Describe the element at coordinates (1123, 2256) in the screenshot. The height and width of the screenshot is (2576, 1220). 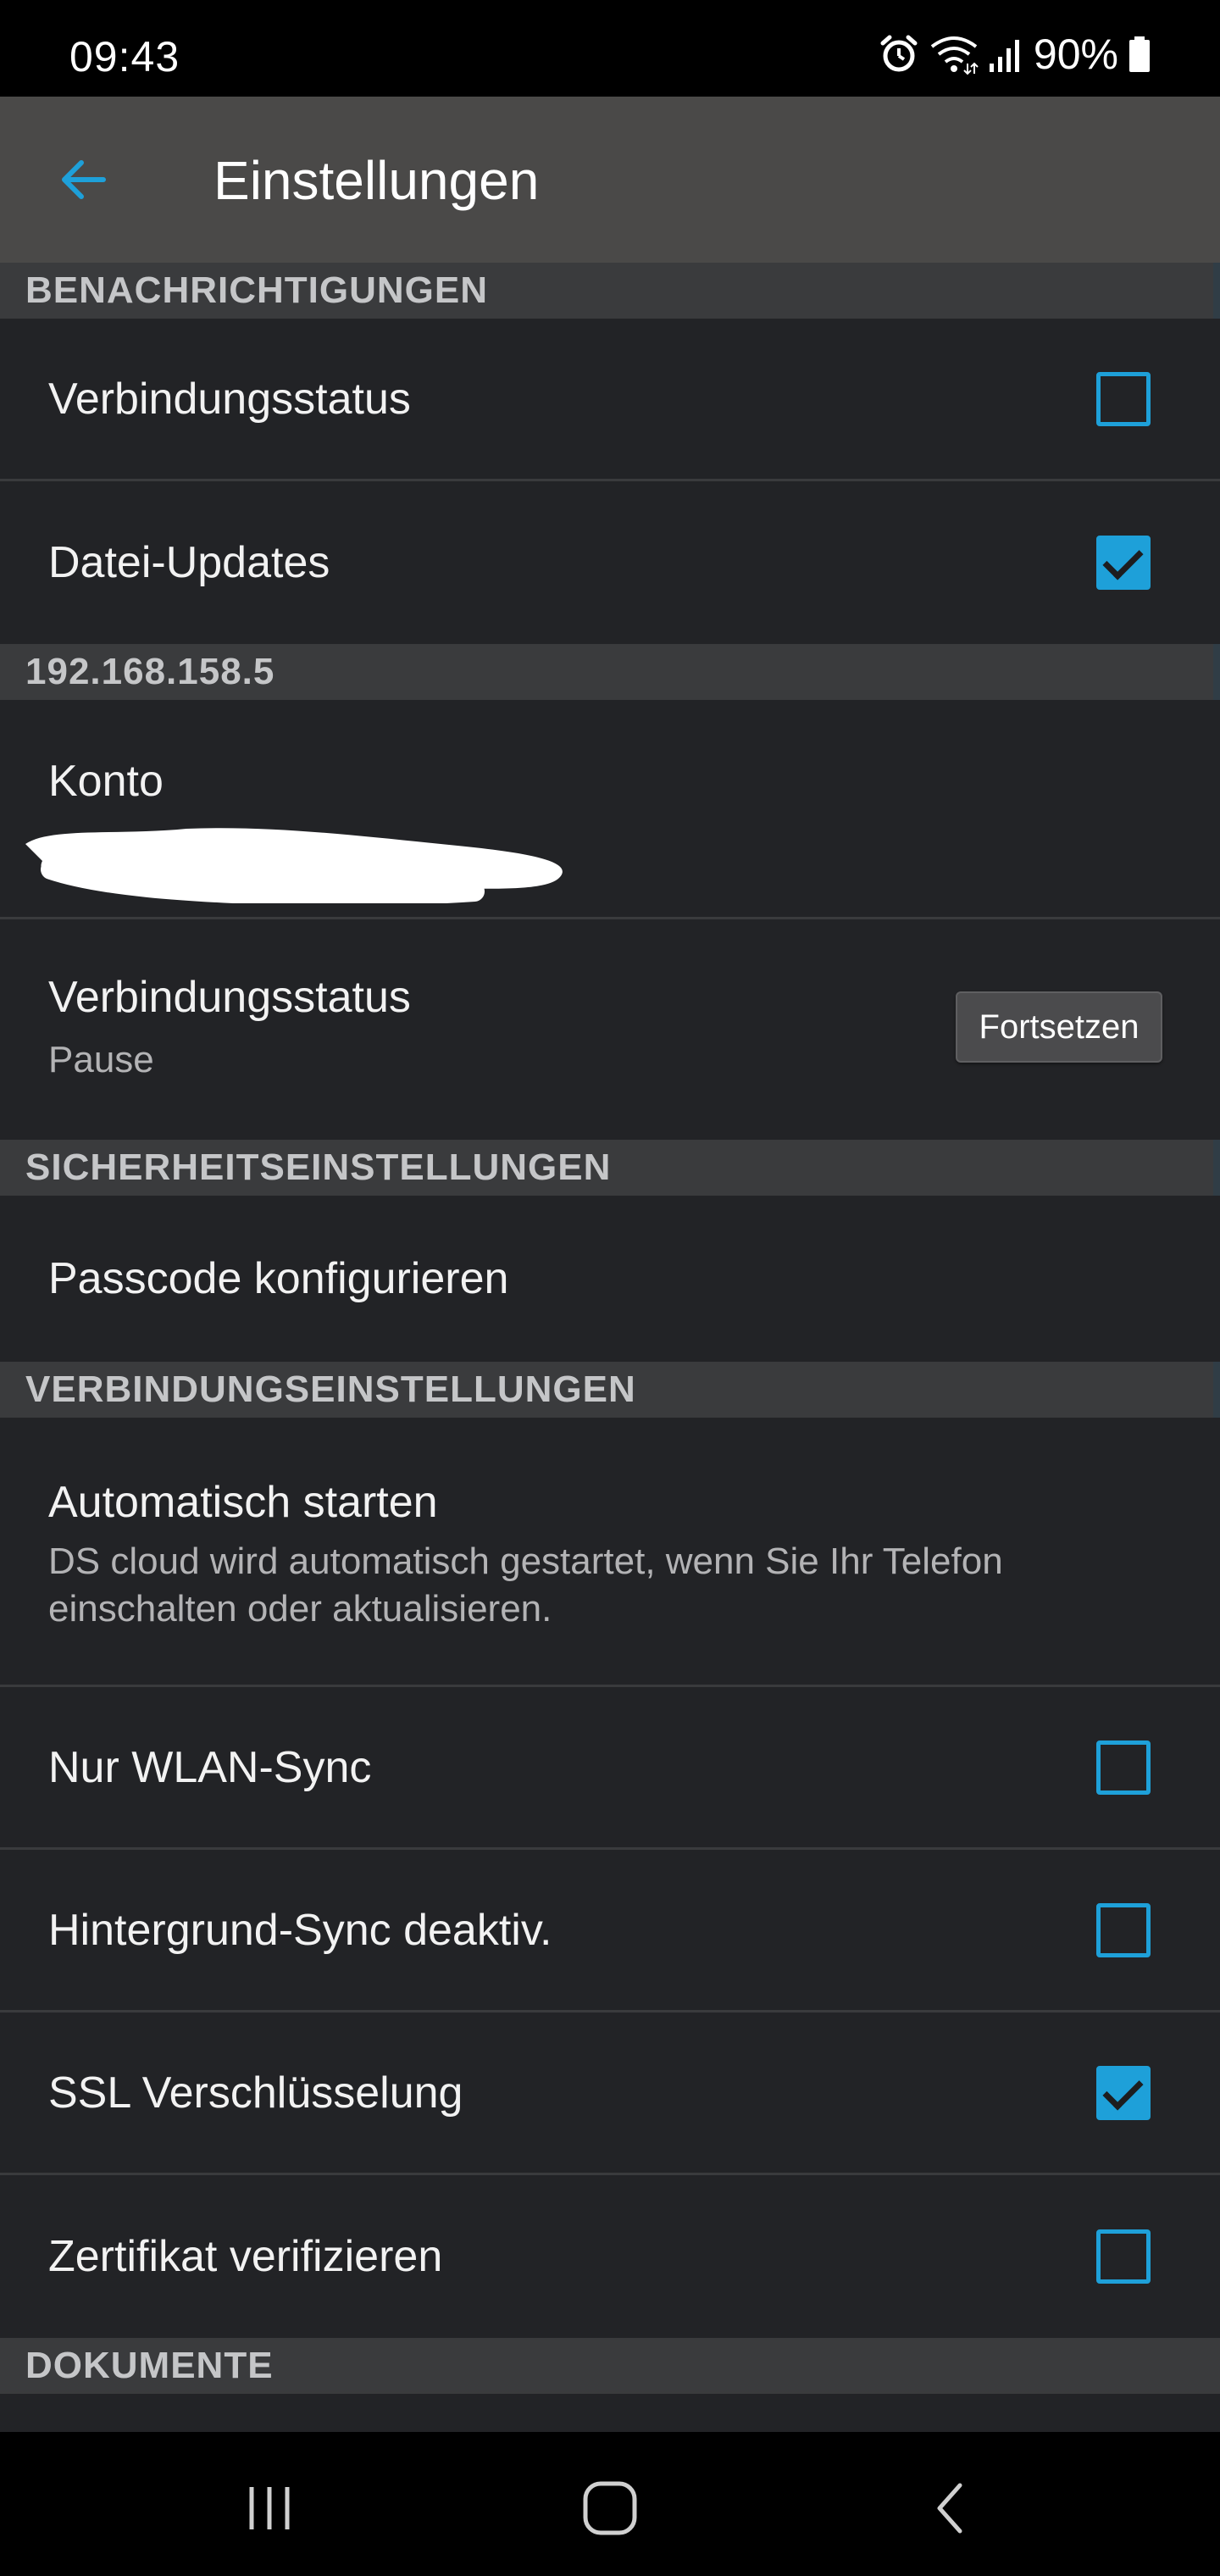
I see `verify-certificate-checkbox` at that location.